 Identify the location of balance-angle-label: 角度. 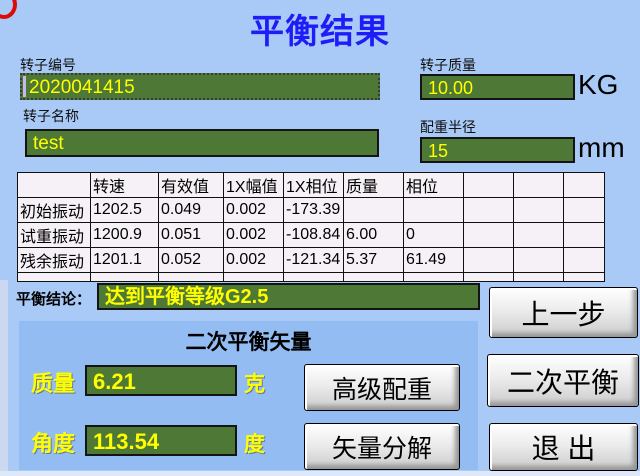
(53, 443).